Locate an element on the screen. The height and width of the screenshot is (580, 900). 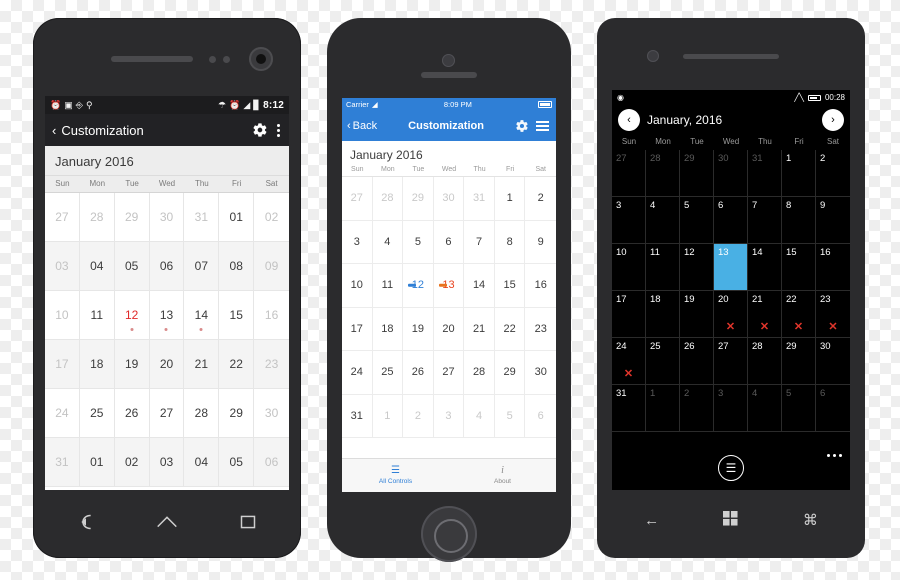
calendar-day-cell: 23 is located at coordinates (271, 364).